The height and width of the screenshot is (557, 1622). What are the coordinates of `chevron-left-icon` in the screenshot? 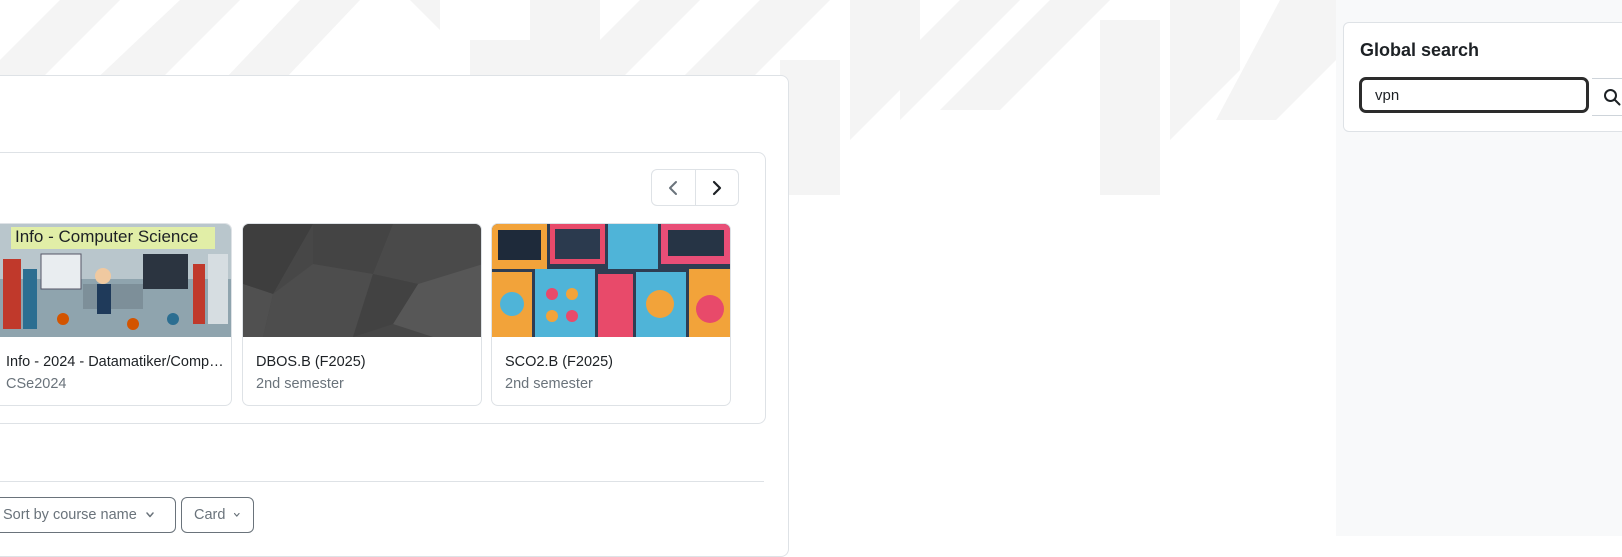 It's located at (673, 187).